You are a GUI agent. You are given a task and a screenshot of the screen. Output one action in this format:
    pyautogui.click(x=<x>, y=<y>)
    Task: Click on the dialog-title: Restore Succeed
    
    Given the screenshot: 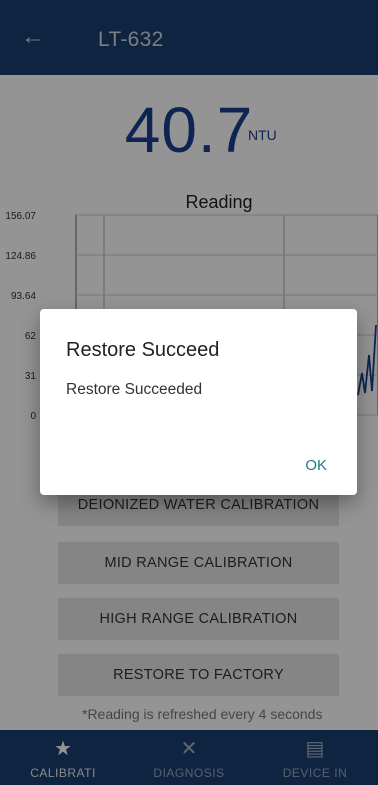 What is the action you would take?
    pyautogui.click(x=143, y=350)
    